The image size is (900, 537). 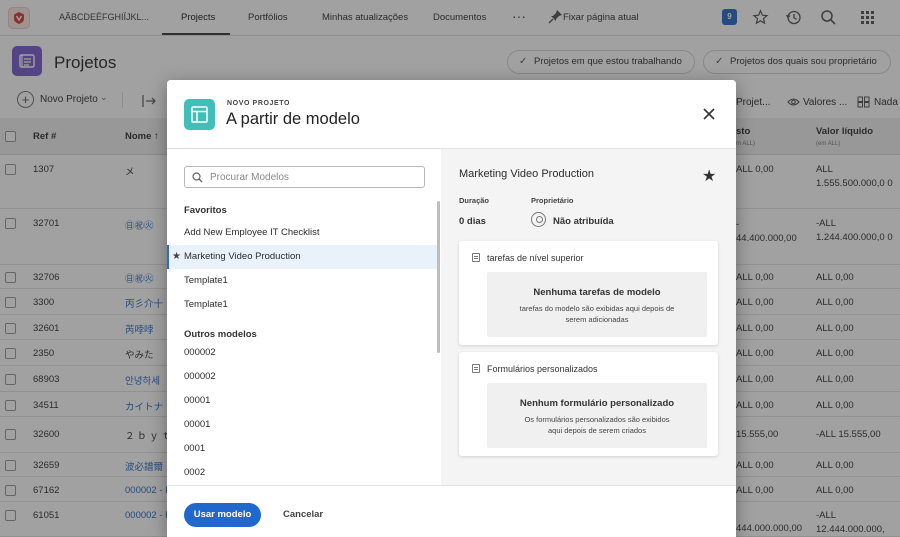 I want to click on template-item-selected: ★ Marketing Video Production, so click(x=302, y=257).